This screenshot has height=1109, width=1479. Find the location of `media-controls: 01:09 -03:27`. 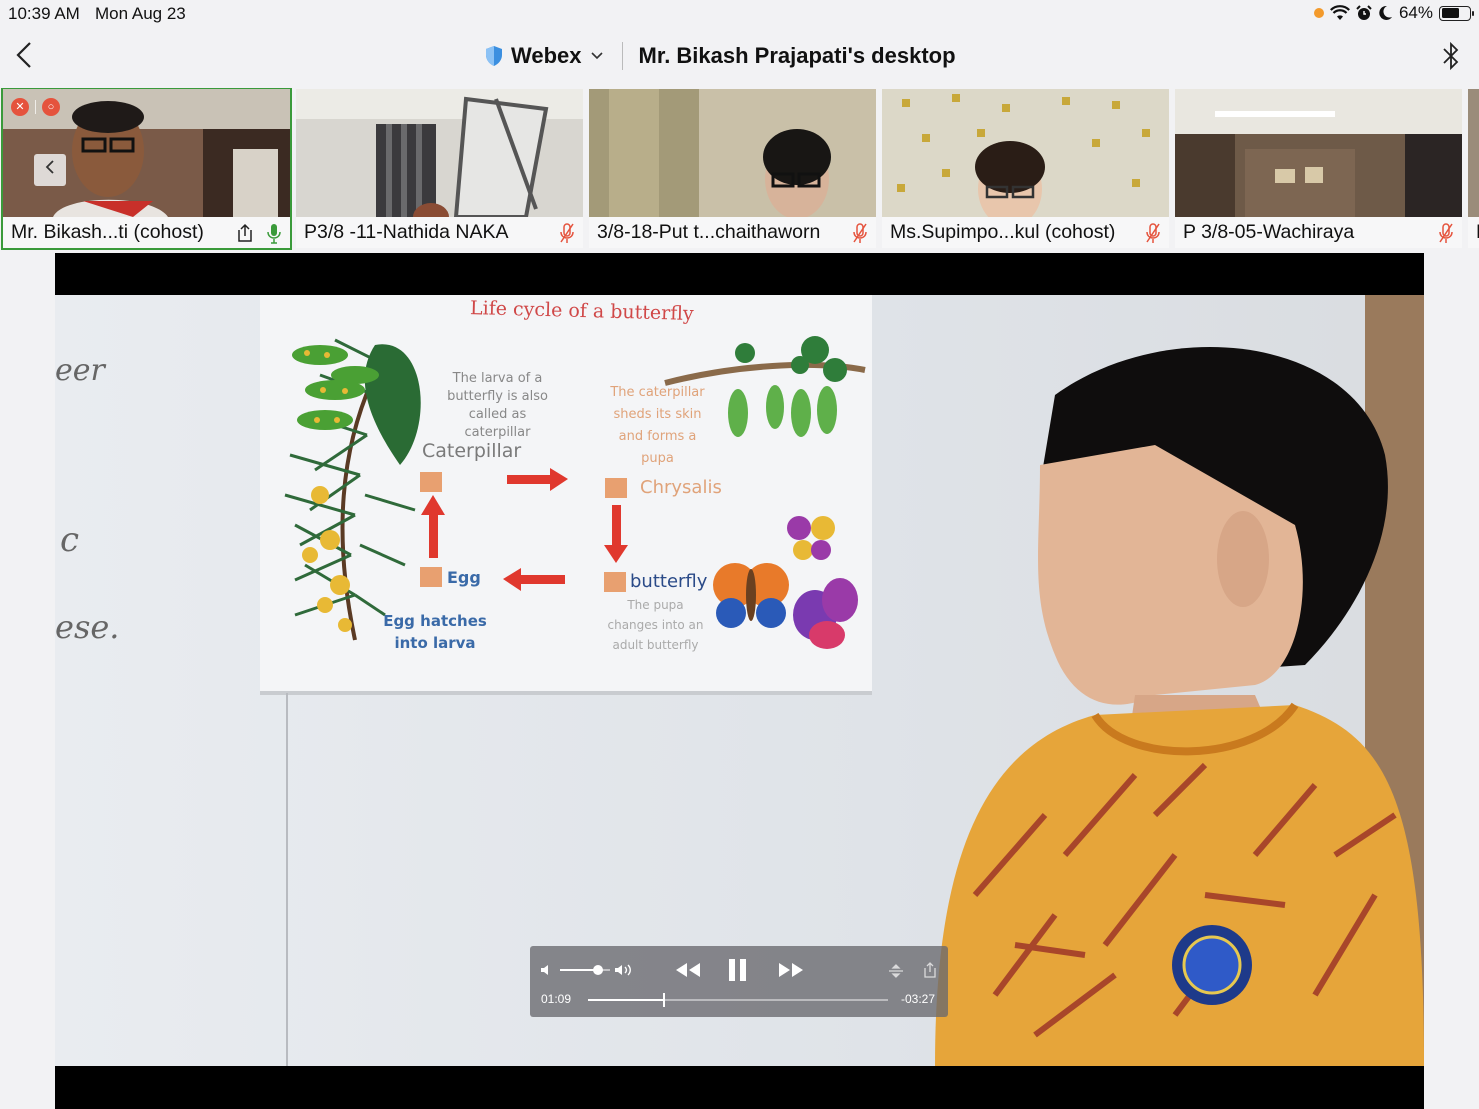

media-controls: 01:09 -03:27 is located at coordinates (739, 981).